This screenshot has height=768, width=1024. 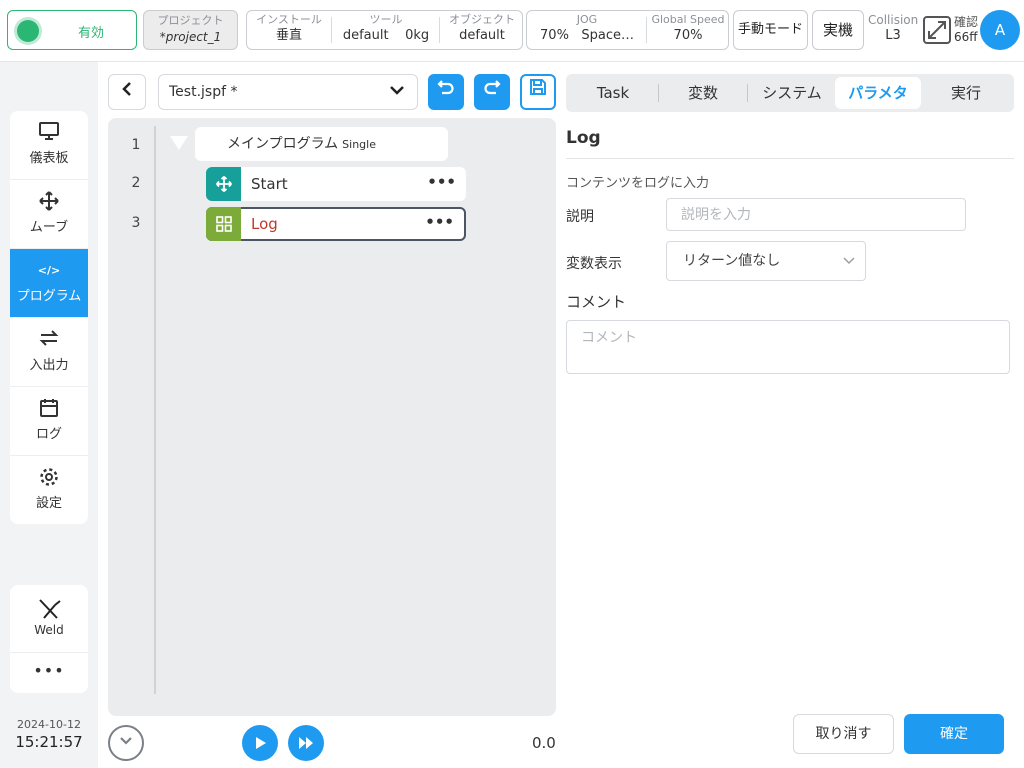 I want to click on back-button, so click(x=127, y=92).